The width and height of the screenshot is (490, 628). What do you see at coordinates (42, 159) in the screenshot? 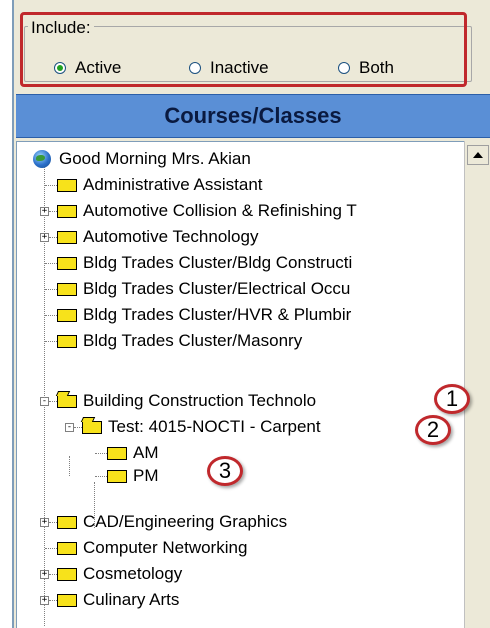
I see `globe-icon` at bounding box center [42, 159].